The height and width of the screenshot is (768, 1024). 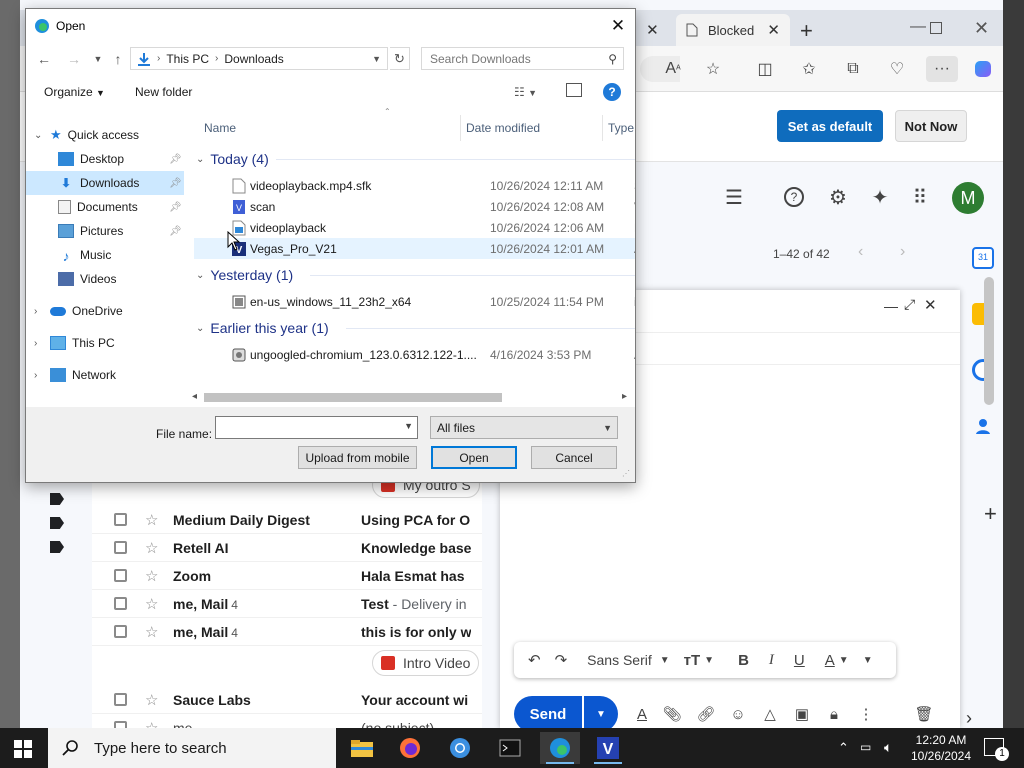 What do you see at coordinates (931, 126) in the screenshot?
I see `not-now-button: Not Now` at bounding box center [931, 126].